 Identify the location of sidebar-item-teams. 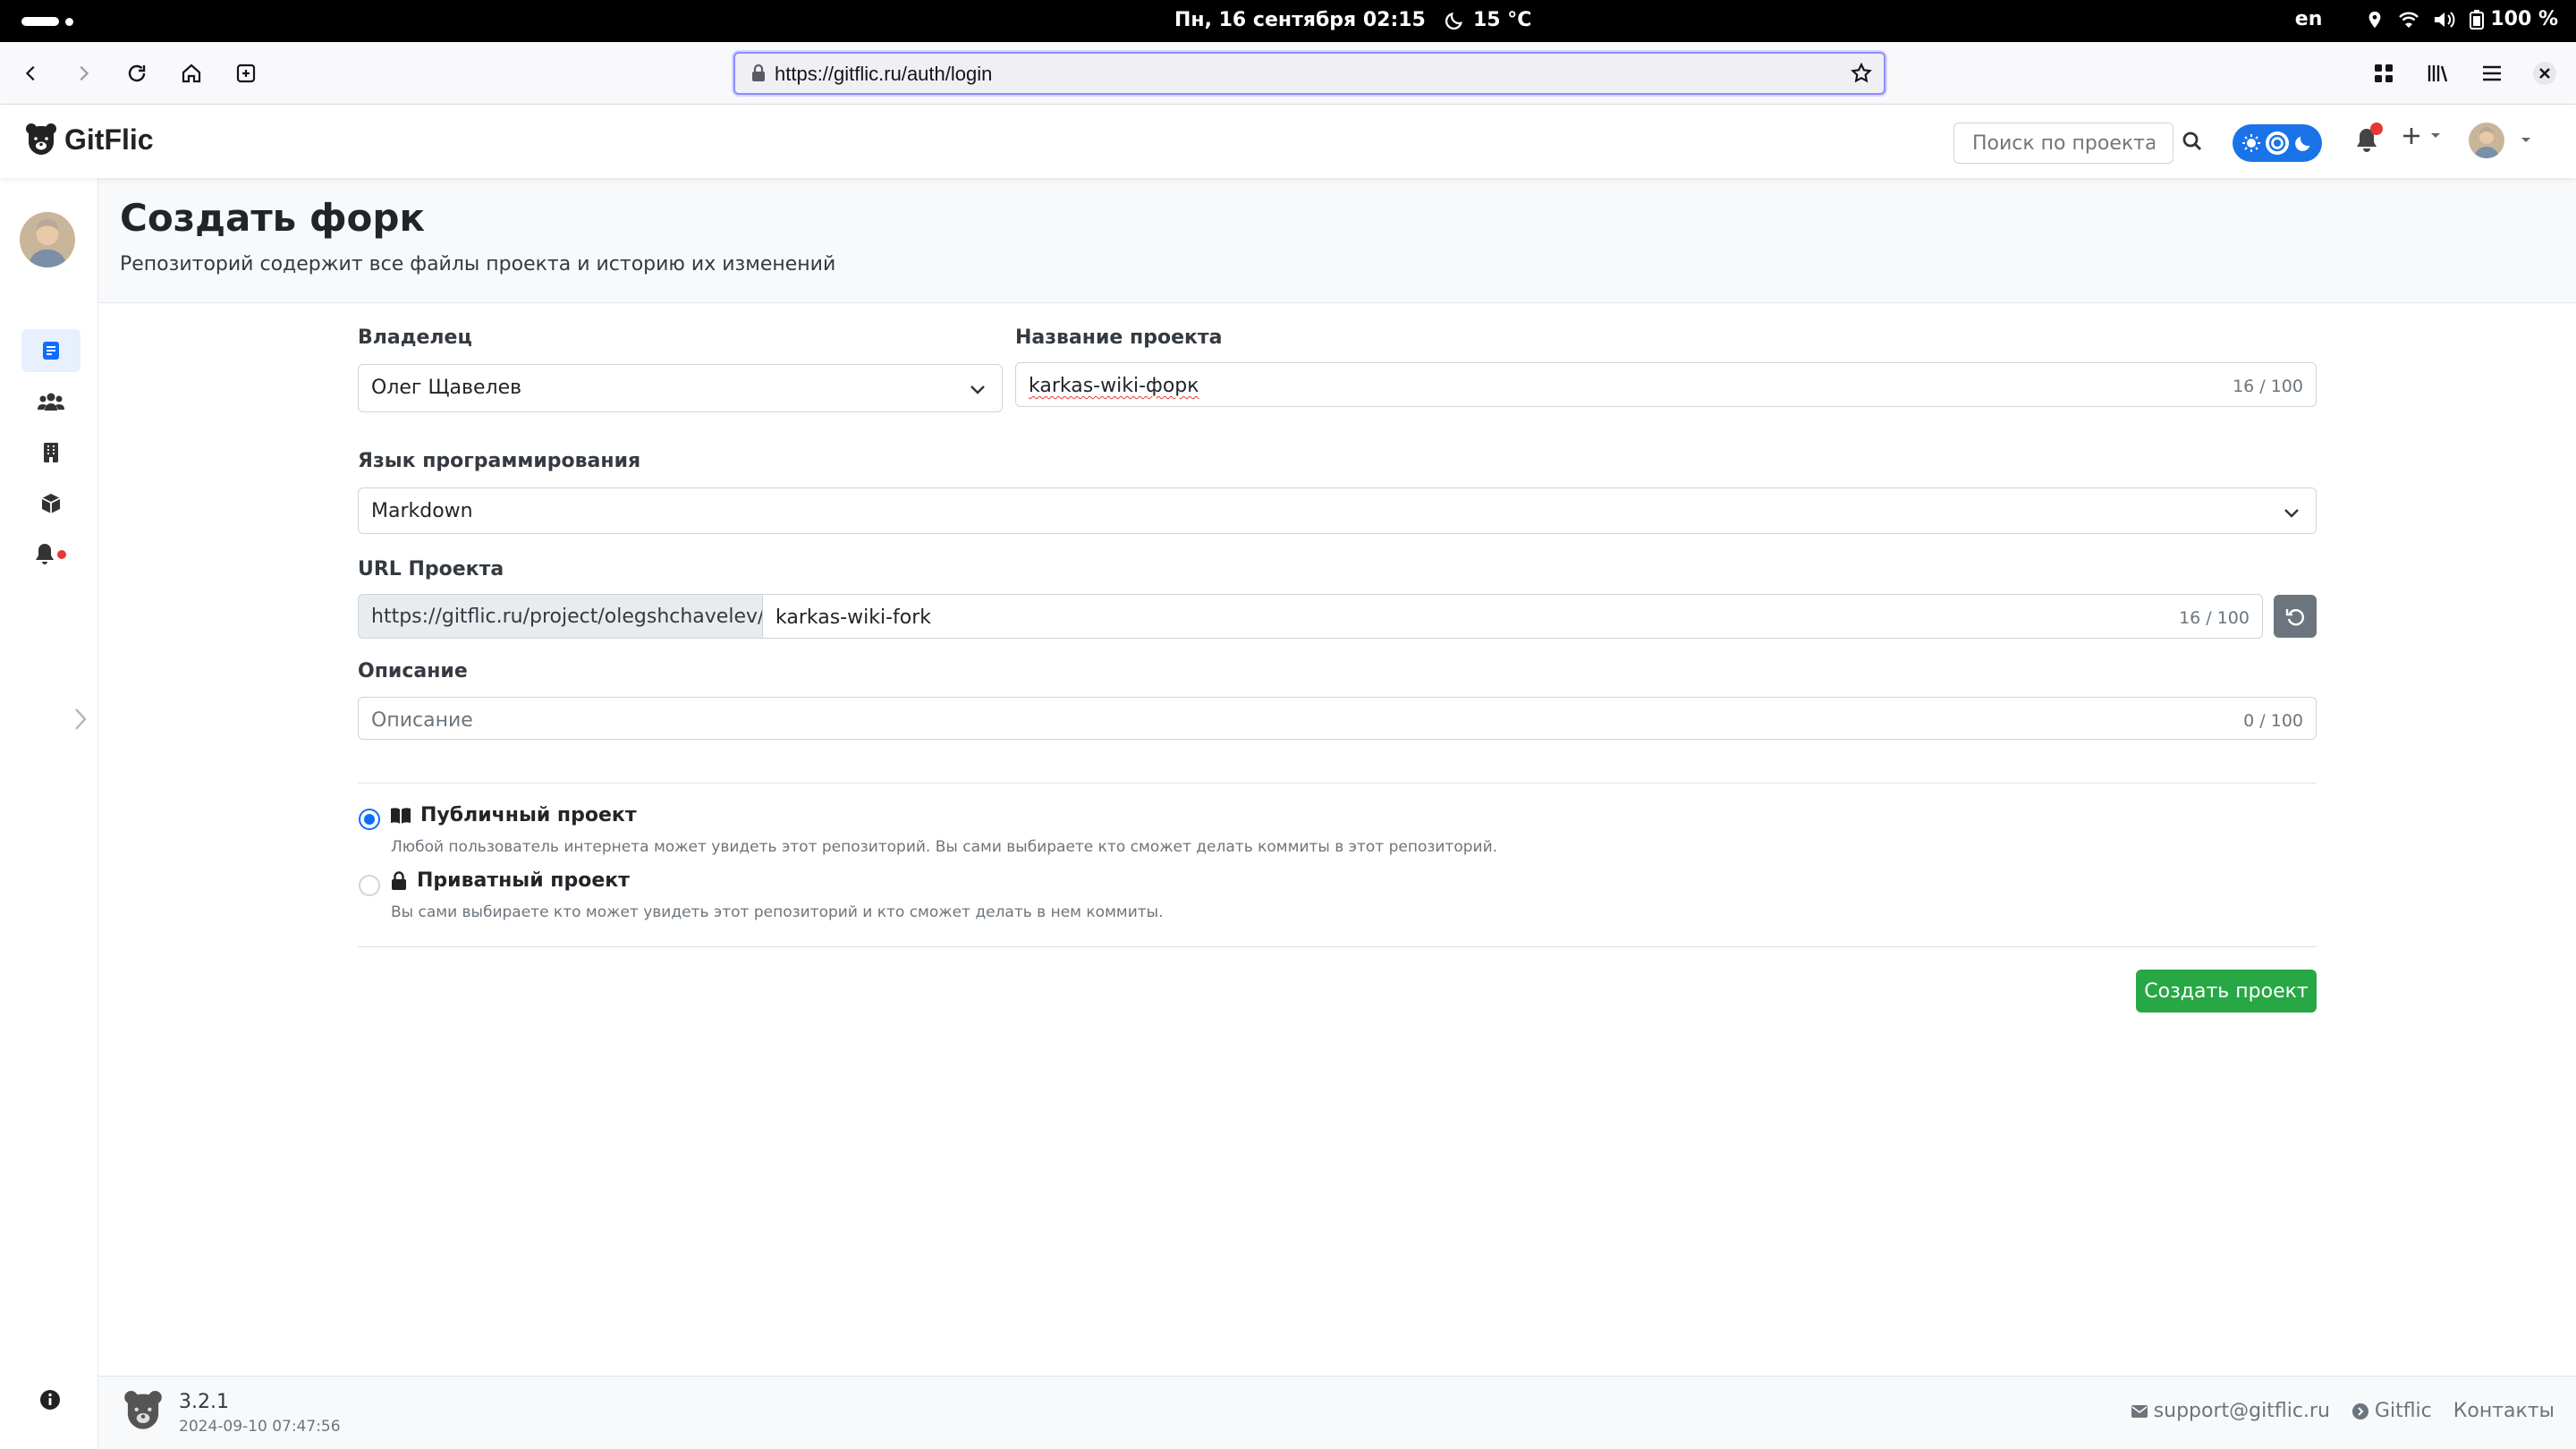
(50, 401).